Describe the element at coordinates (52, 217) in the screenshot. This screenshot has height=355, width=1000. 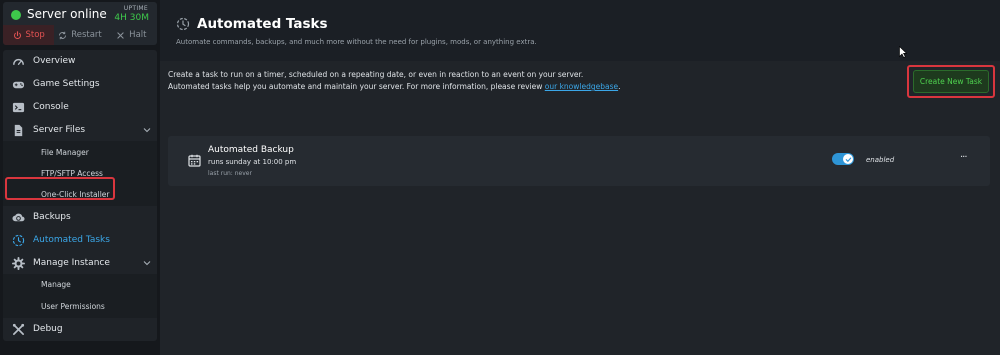
I see `sidebar-item-label: Backups` at that location.